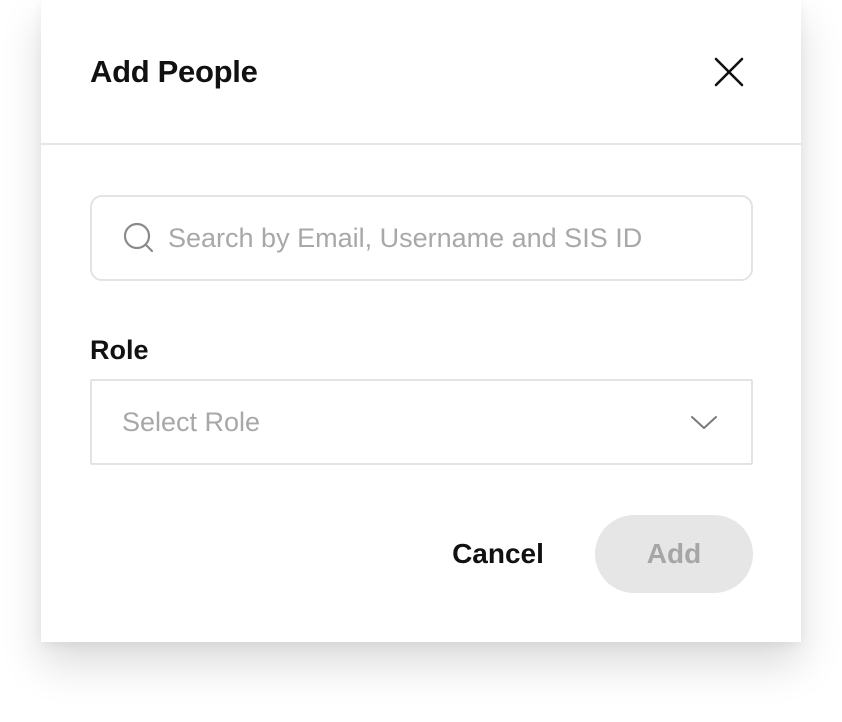 The height and width of the screenshot is (722, 842). What do you see at coordinates (674, 554) in the screenshot?
I see `add-button: Add` at bounding box center [674, 554].